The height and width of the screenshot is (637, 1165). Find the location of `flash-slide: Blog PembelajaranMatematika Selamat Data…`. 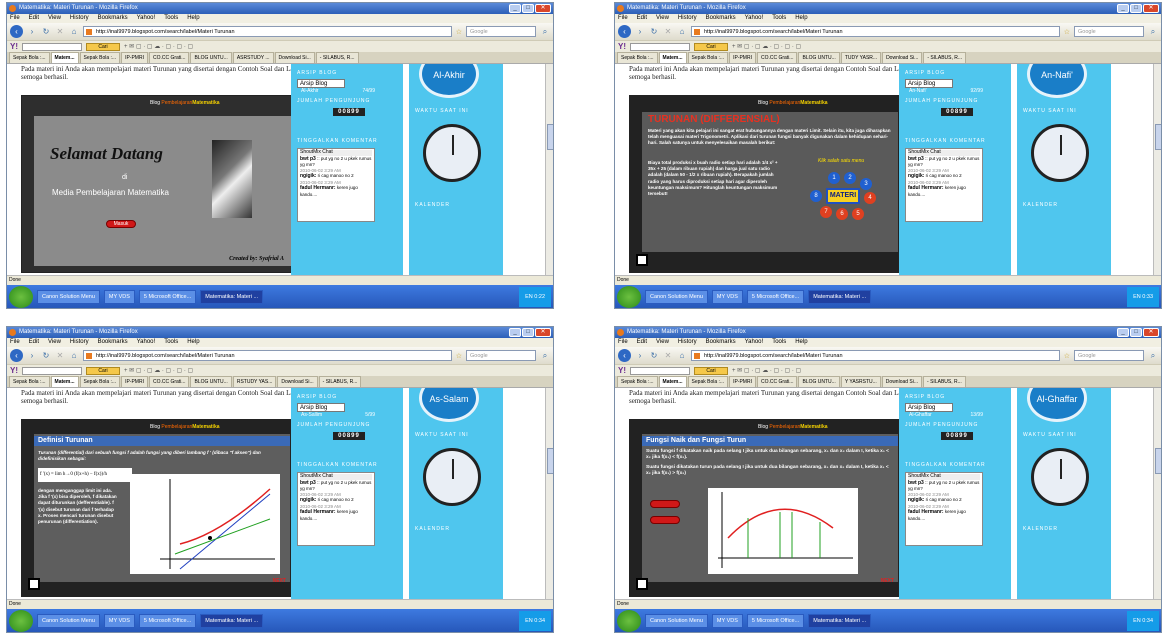

flash-slide: Blog PembelajaranMatematika Selamat Data… is located at coordinates (161, 184).